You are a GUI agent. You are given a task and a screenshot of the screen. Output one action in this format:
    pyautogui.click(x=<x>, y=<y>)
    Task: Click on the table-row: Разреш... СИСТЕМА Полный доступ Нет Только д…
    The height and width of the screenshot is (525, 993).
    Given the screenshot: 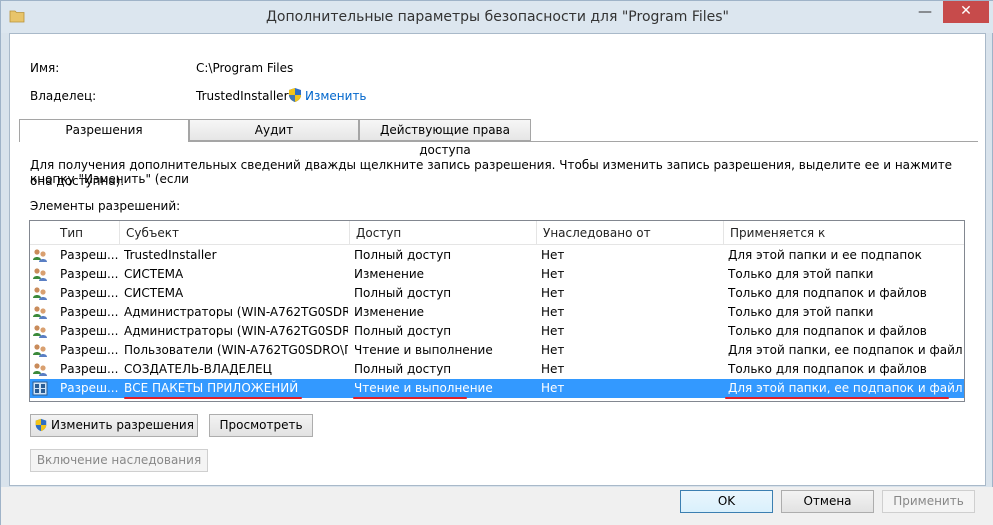 What is the action you would take?
    pyautogui.click(x=497, y=293)
    